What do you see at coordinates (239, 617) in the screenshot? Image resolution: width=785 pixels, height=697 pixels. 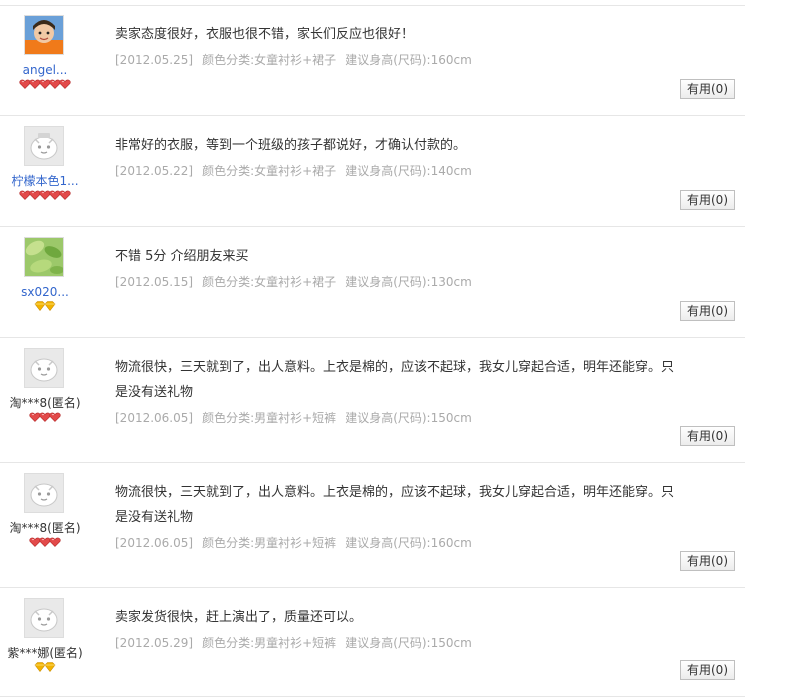 I see `review-text: 卖家发货很快，赶上演出了，质量还可以。` at bounding box center [239, 617].